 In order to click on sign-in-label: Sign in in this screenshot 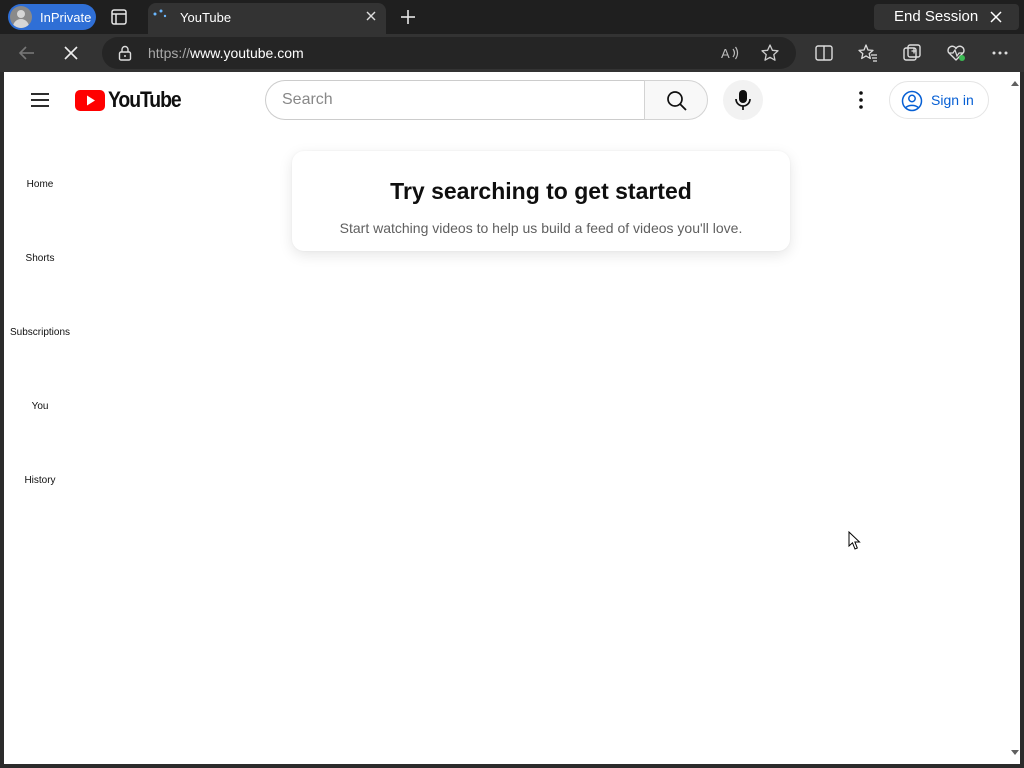, I will do `click(952, 100)`.